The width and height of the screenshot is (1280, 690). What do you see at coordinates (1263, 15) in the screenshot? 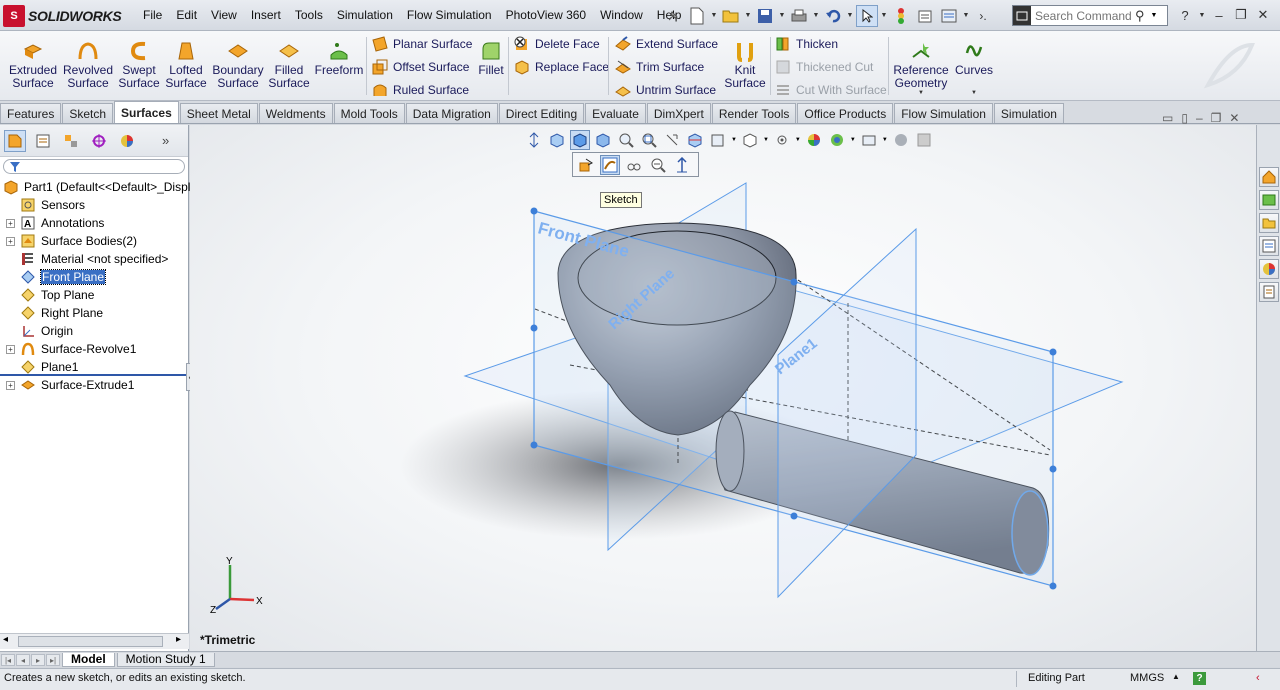
I see `close-icon: ✕` at bounding box center [1263, 15].